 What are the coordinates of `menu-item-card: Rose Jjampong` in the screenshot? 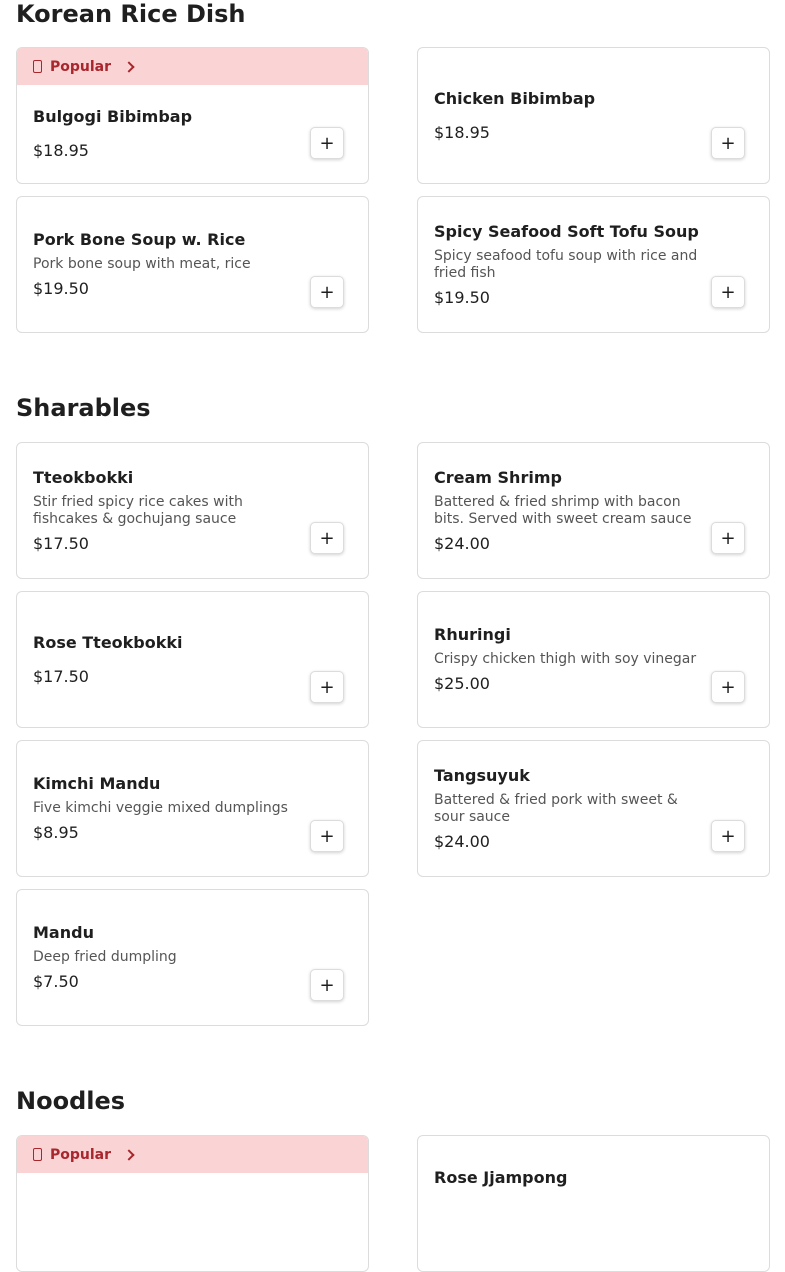 It's located at (593, 1203).